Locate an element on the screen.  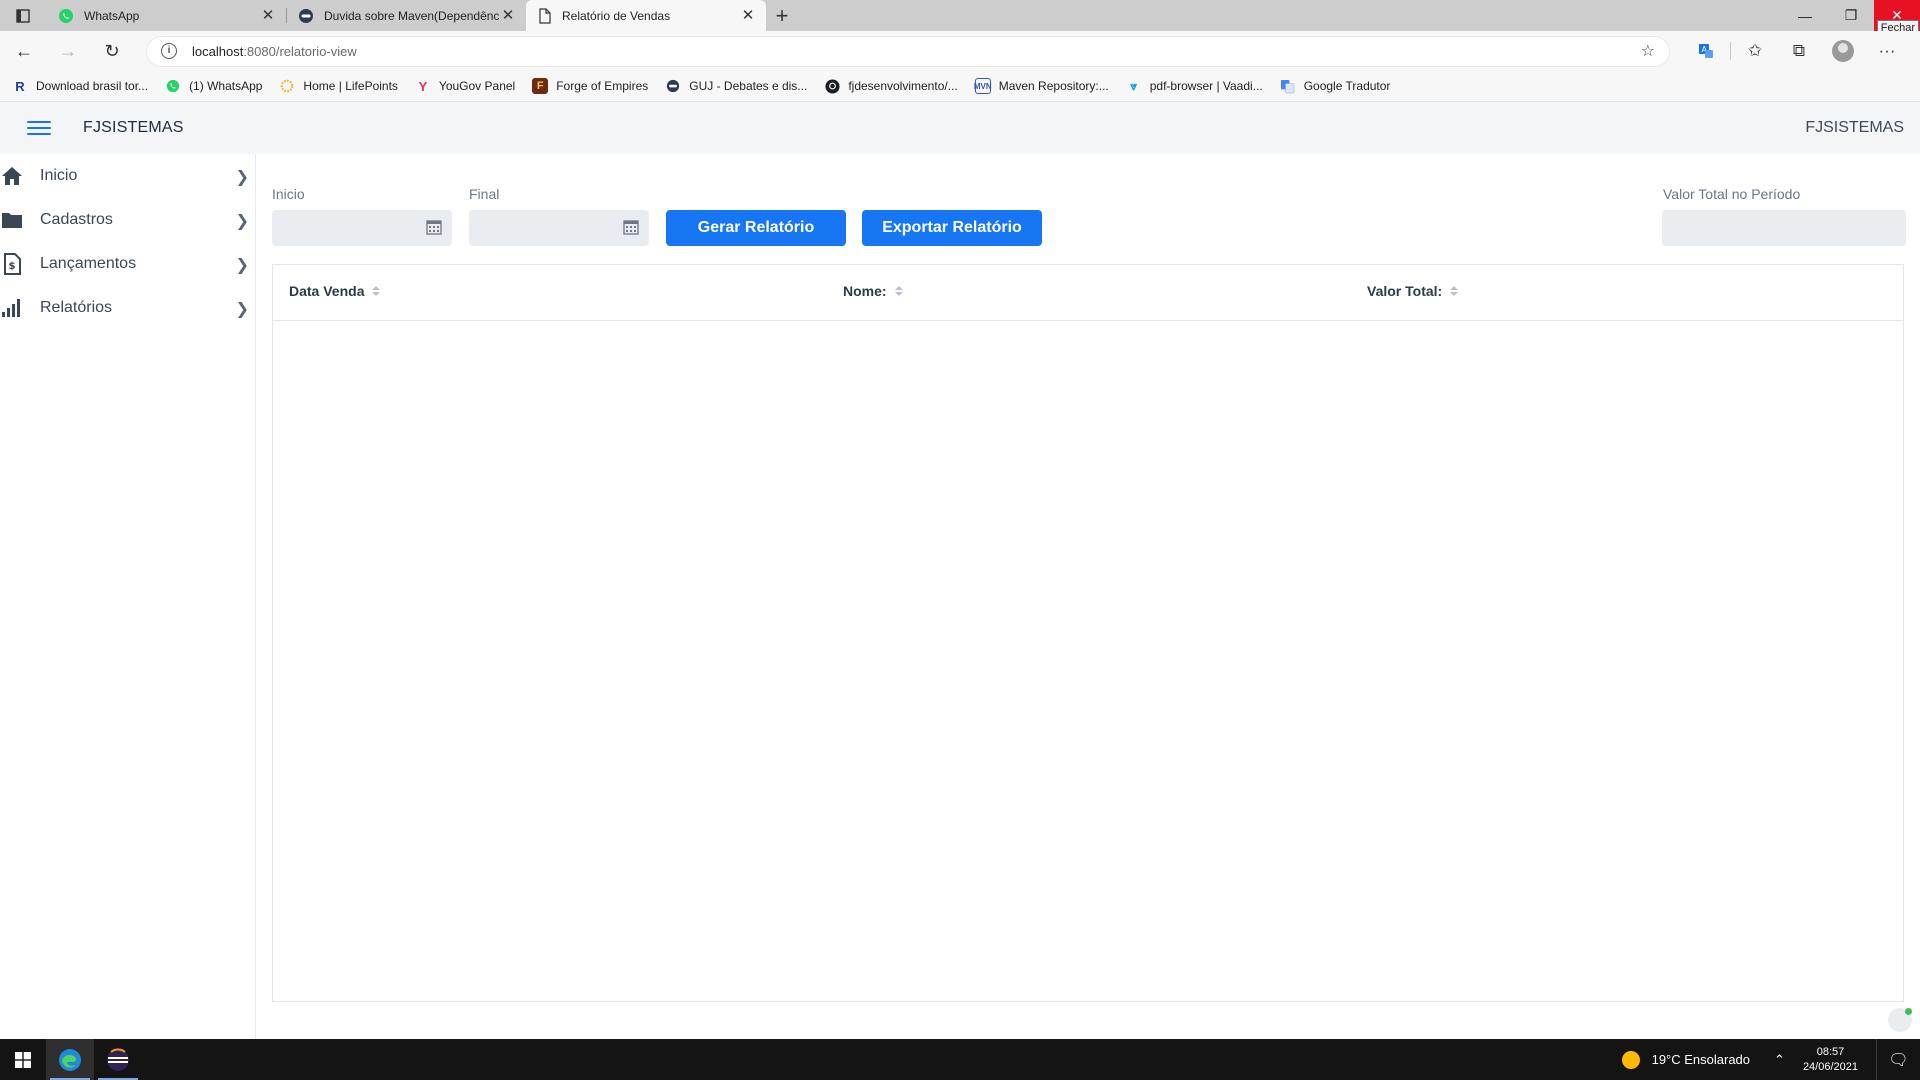
clock: 08:57 24/06/2021 is located at coordinates (1830, 1060).